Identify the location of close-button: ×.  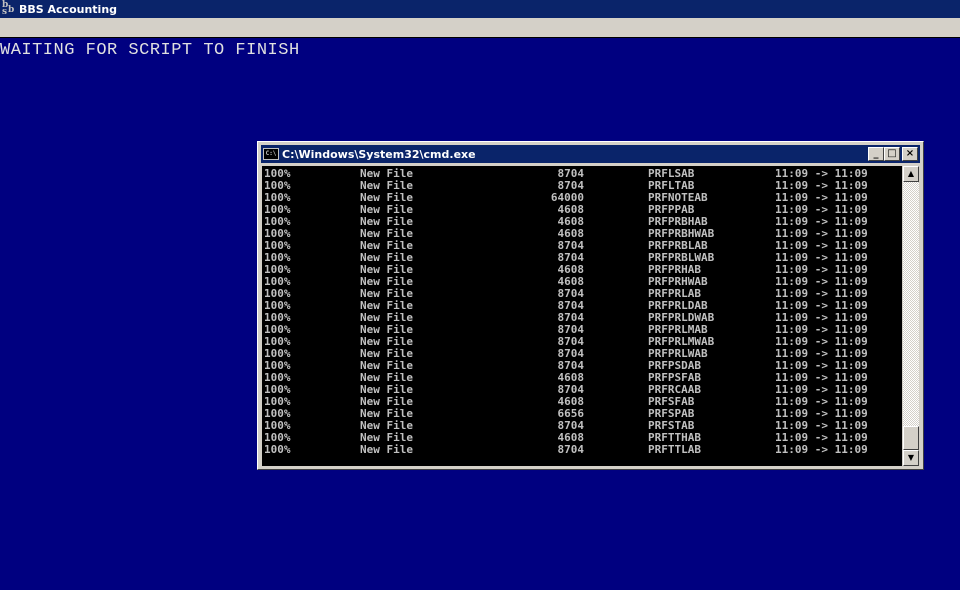
(910, 154).